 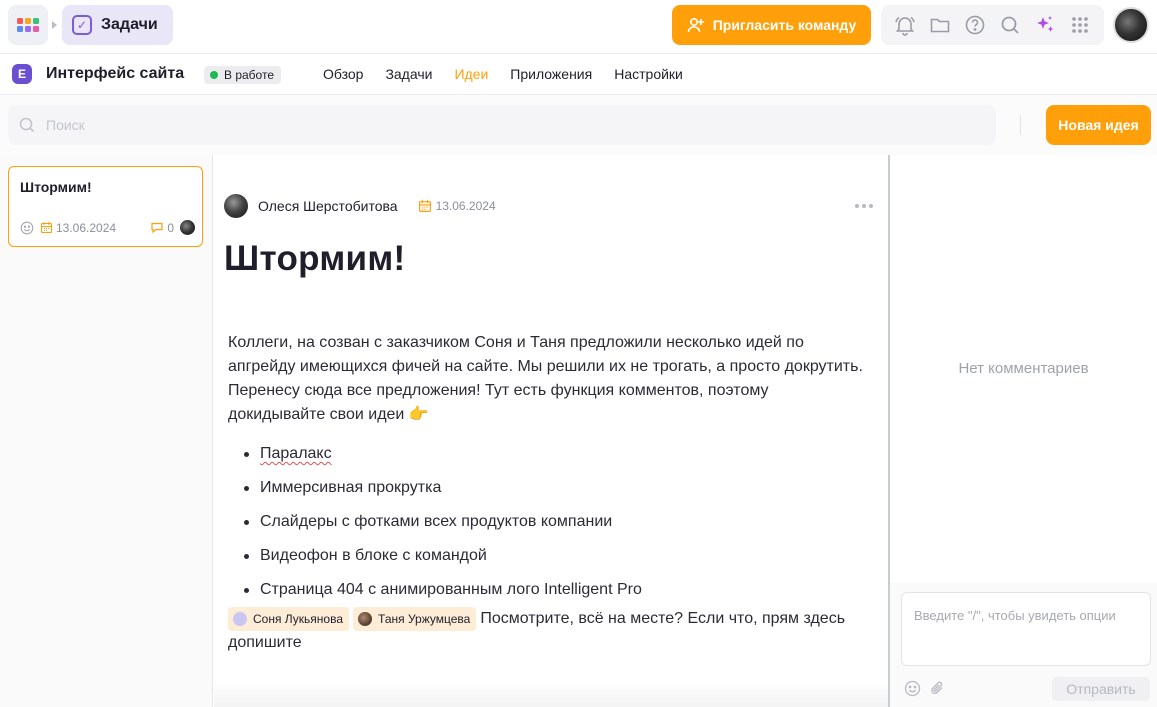 I want to click on breadcrumb-chevron-icon, so click(x=54, y=25).